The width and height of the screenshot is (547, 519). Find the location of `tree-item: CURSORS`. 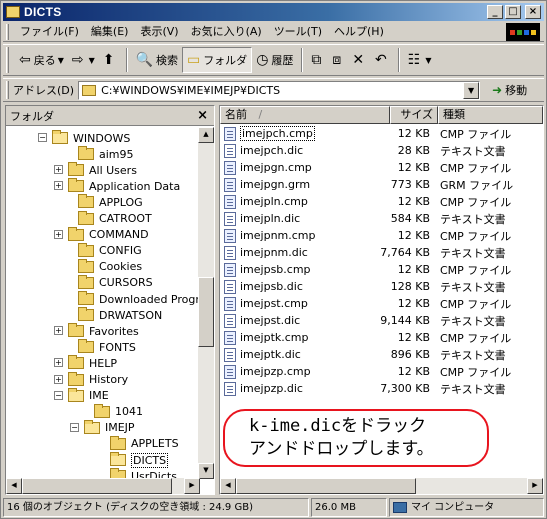

tree-item: CURSORS is located at coordinates (115, 282).